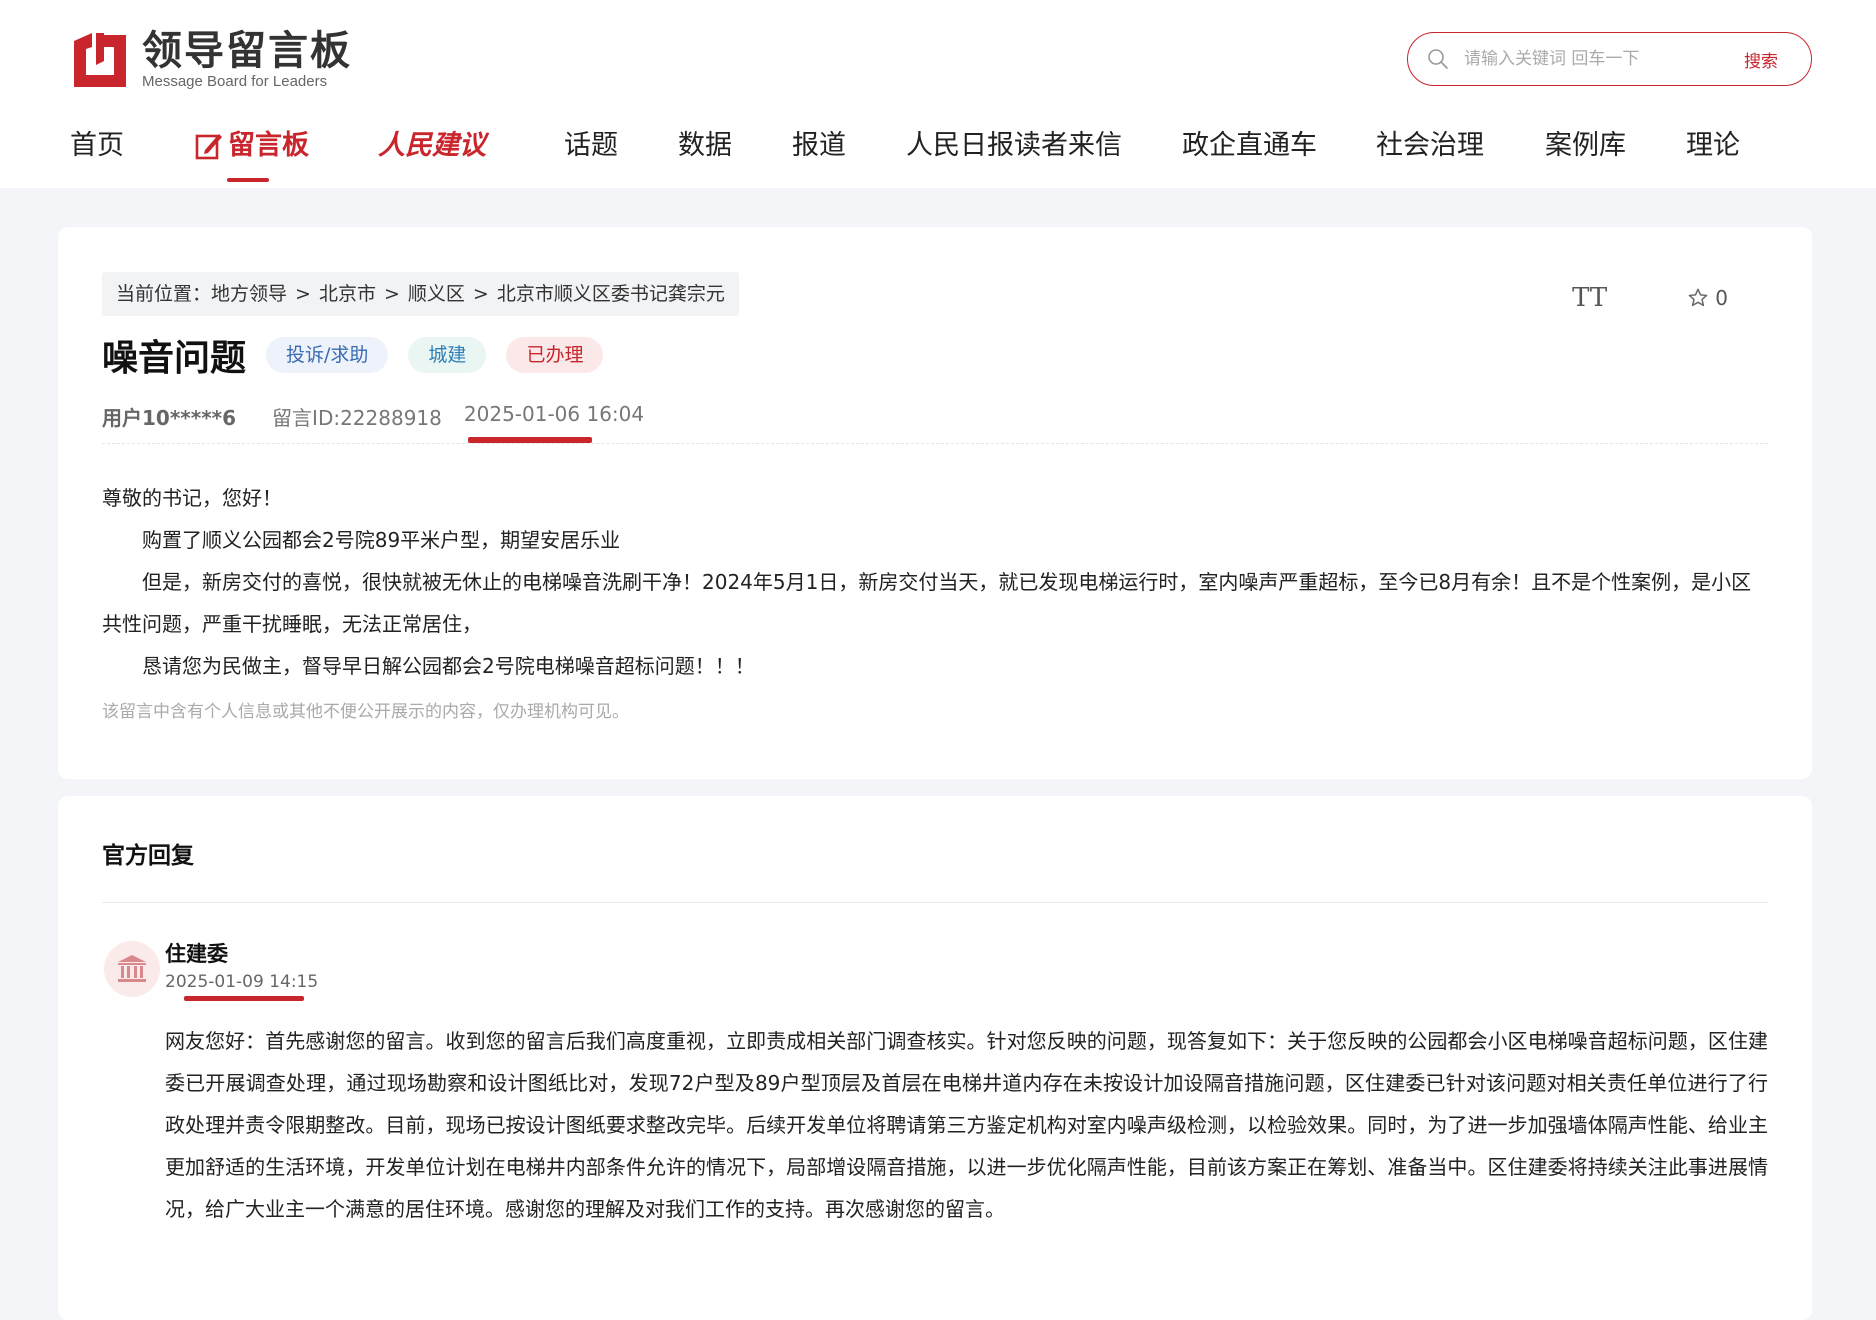 The width and height of the screenshot is (1876, 1320). Describe the element at coordinates (436, 294) in the screenshot. I see `breadcrumb-item: 顺义区` at that location.